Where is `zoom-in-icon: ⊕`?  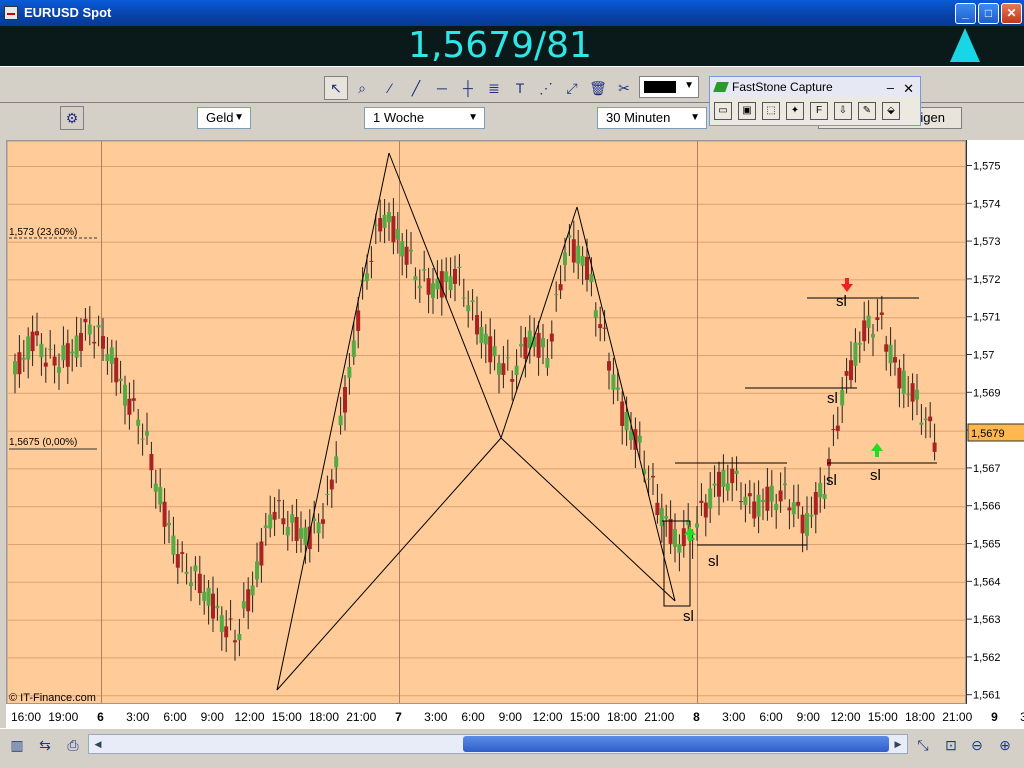 zoom-in-icon: ⊕ is located at coordinates (1005, 745).